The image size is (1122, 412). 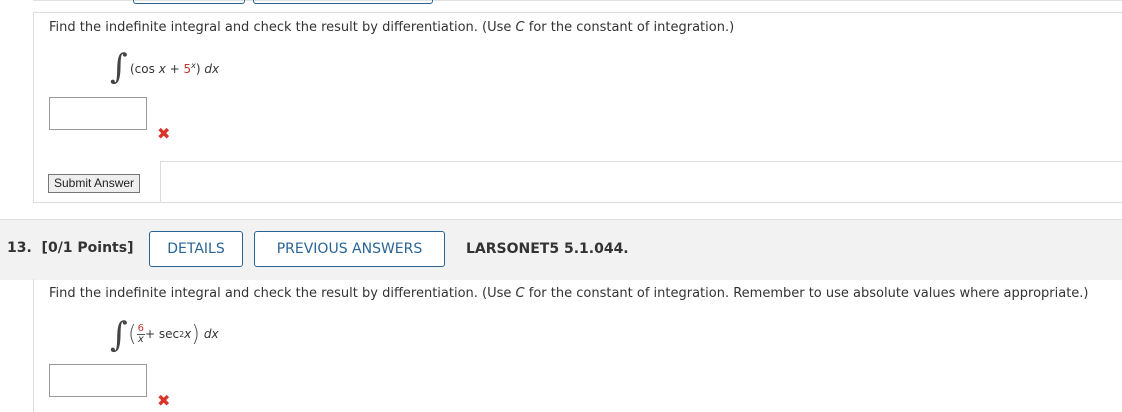 I want to click on integrand-base: 5, so click(x=187, y=69).